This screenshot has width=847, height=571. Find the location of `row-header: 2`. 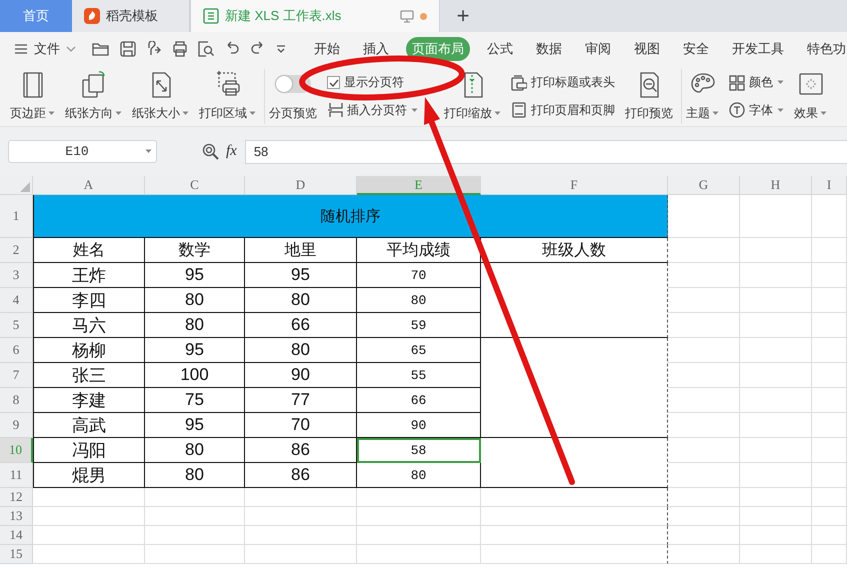

row-header: 2 is located at coordinates (16, 250).